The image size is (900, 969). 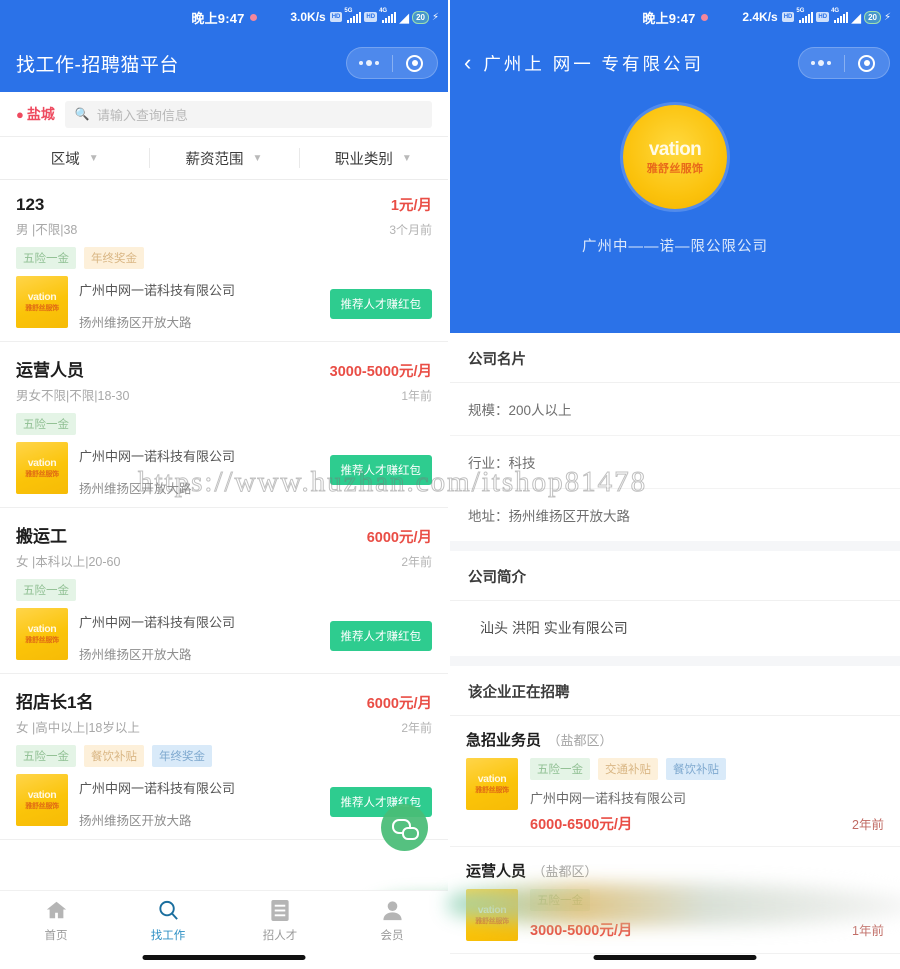 What do you see at coordinates (168, 910) in the screenshot?
I see `search-icon` at bounding box center [168, 910].